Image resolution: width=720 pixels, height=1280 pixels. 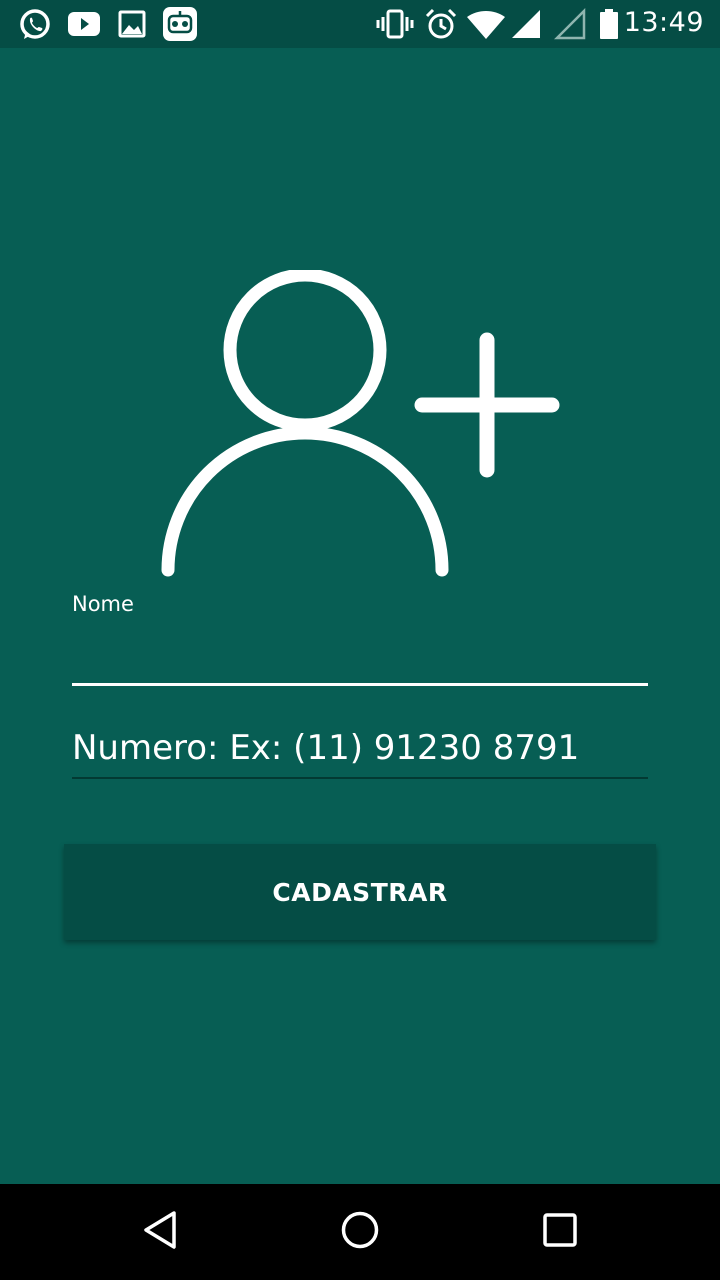 I want to click on navigation-bar, so click(x=360, y=1232).